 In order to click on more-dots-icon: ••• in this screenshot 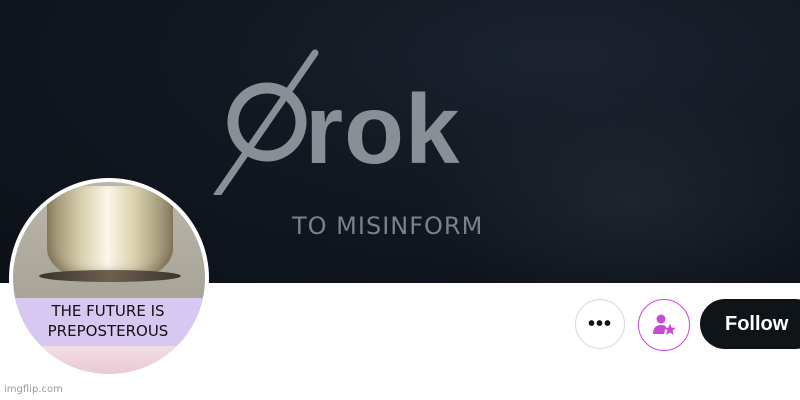, I will do `click(599, 323)`.